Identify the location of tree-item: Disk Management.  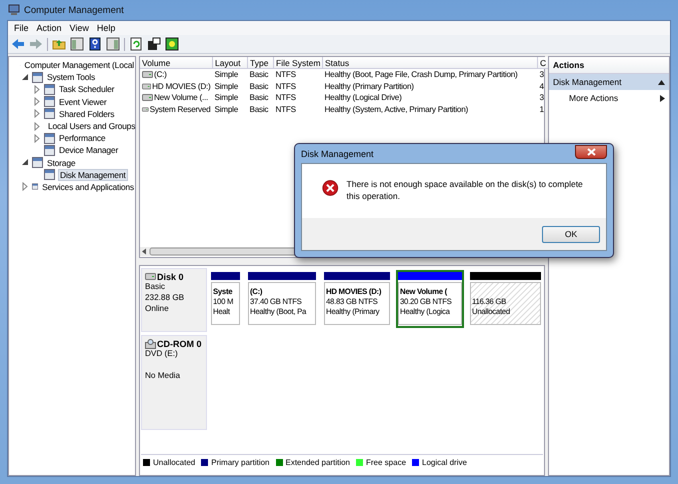
(93, 174).